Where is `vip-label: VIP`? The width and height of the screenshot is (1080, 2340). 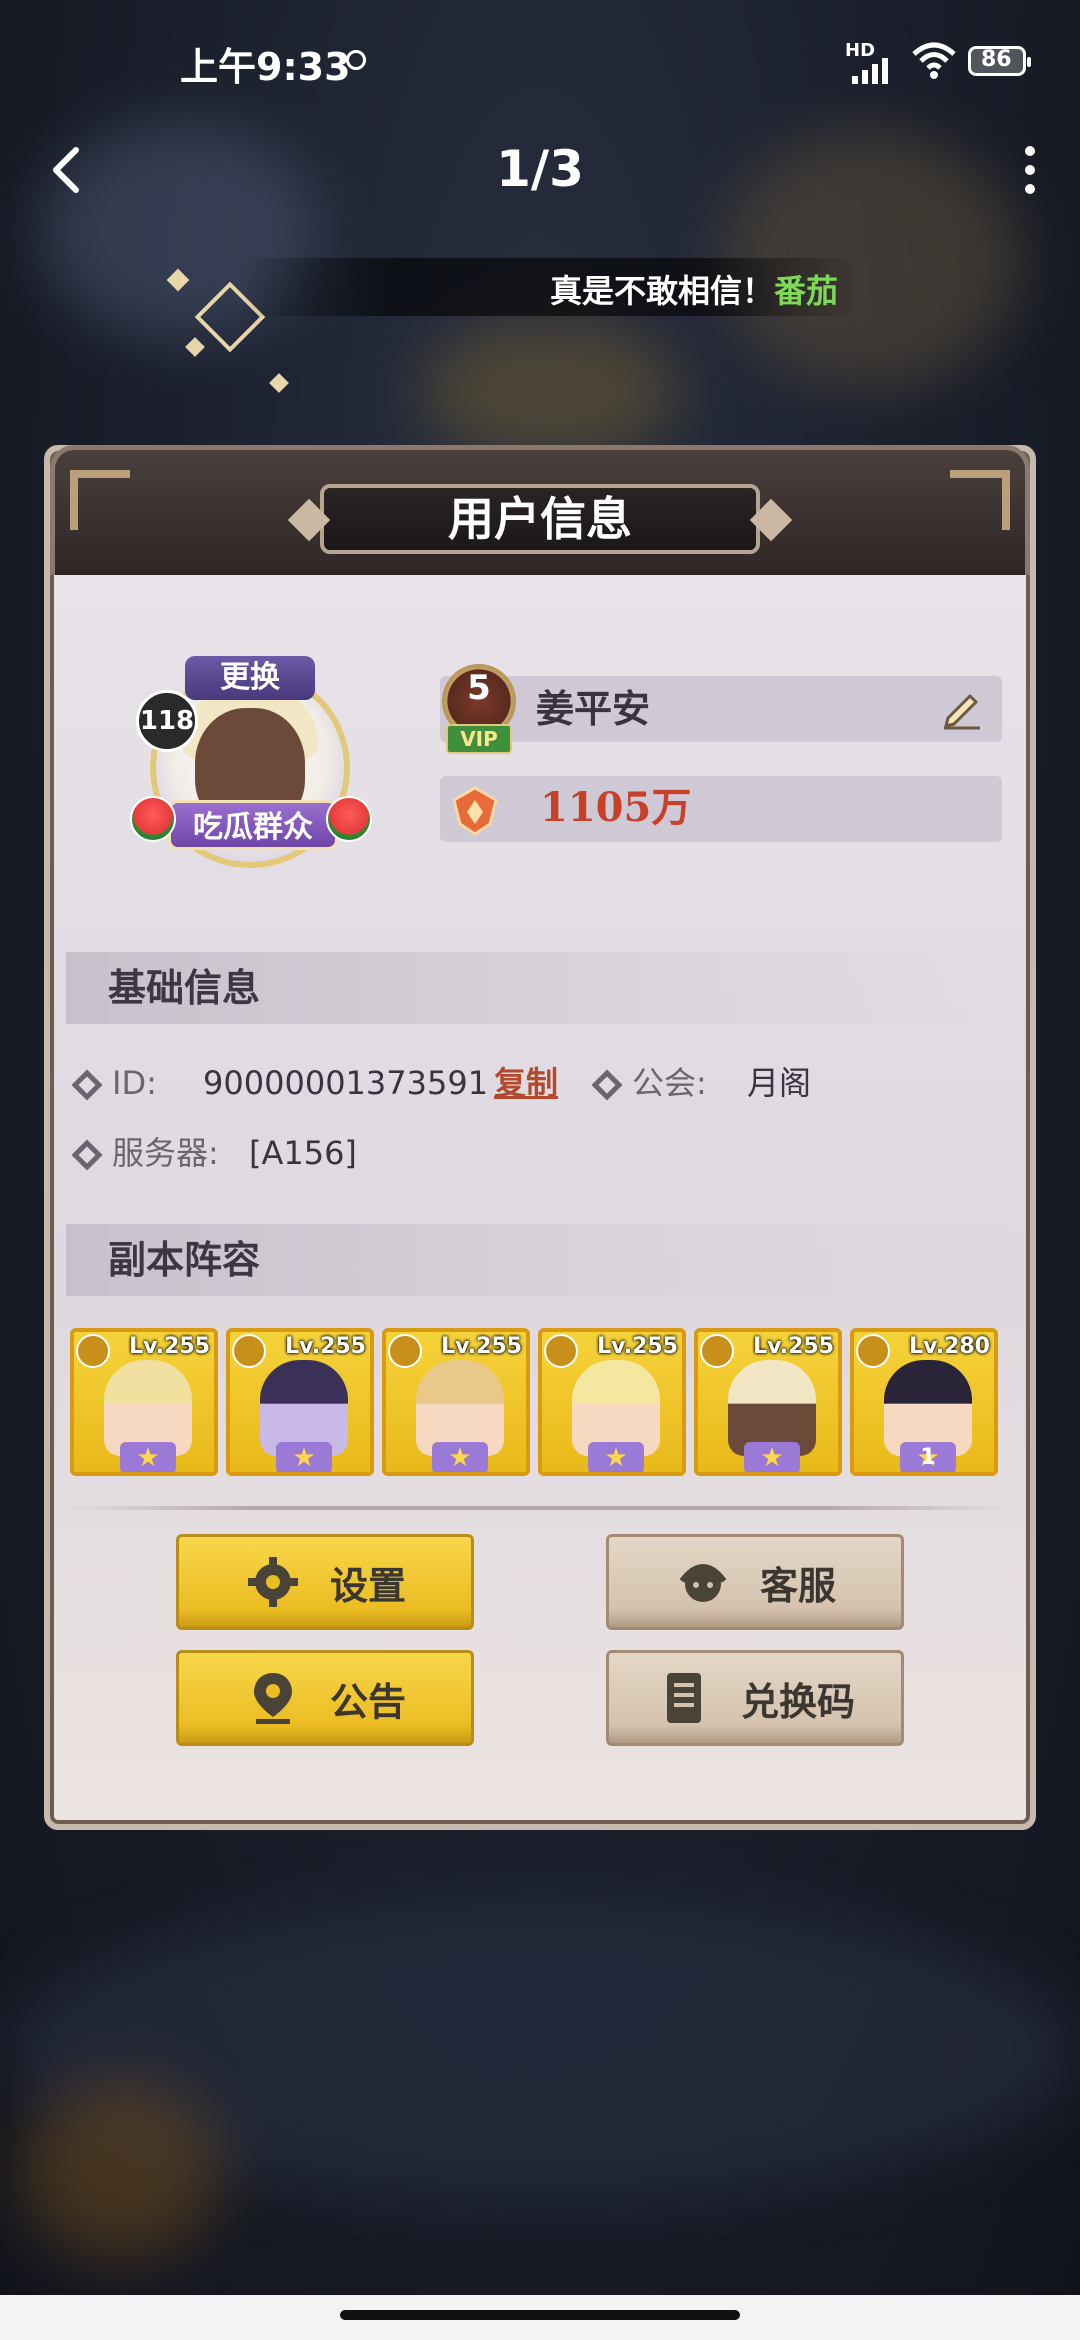 vip-label: VIP is located at coordinates (479, 739).